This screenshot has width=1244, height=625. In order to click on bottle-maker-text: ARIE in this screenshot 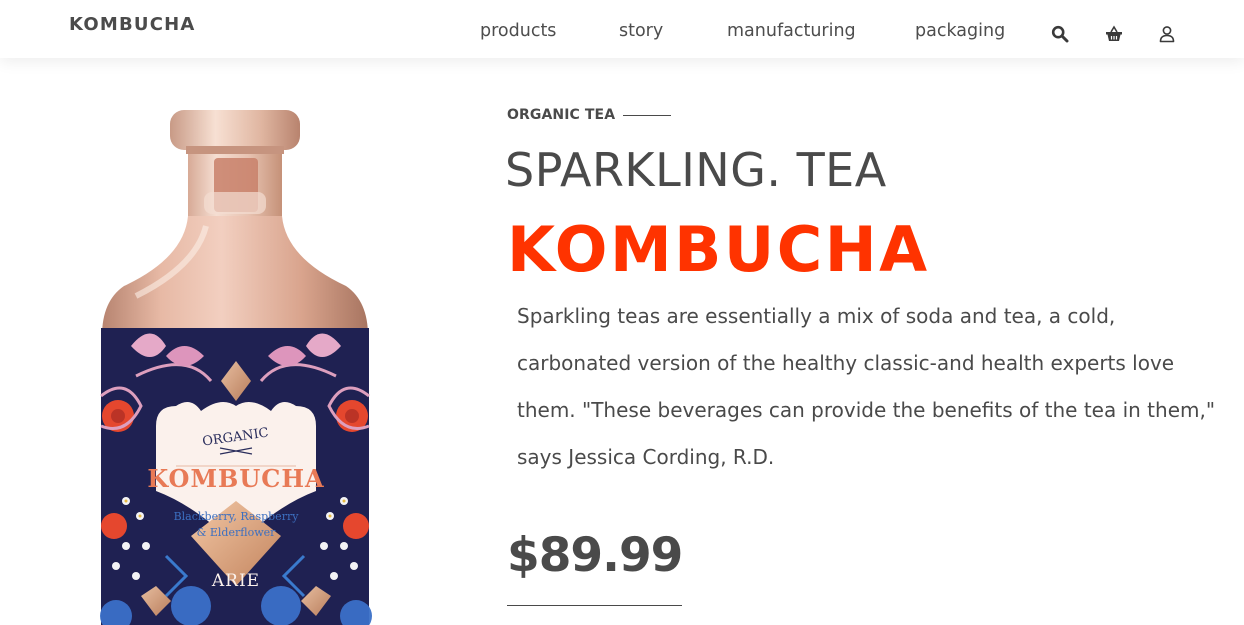, I will do `click(235, 581)`.